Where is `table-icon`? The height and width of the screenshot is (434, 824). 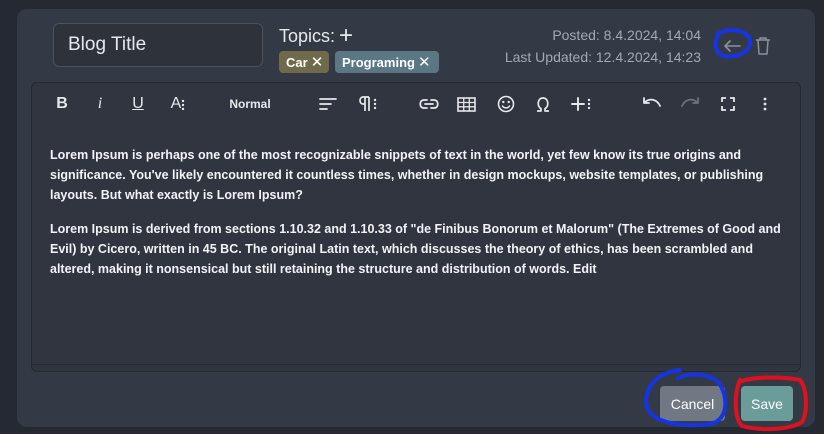
table-icon is located at coordinates (466, 104).